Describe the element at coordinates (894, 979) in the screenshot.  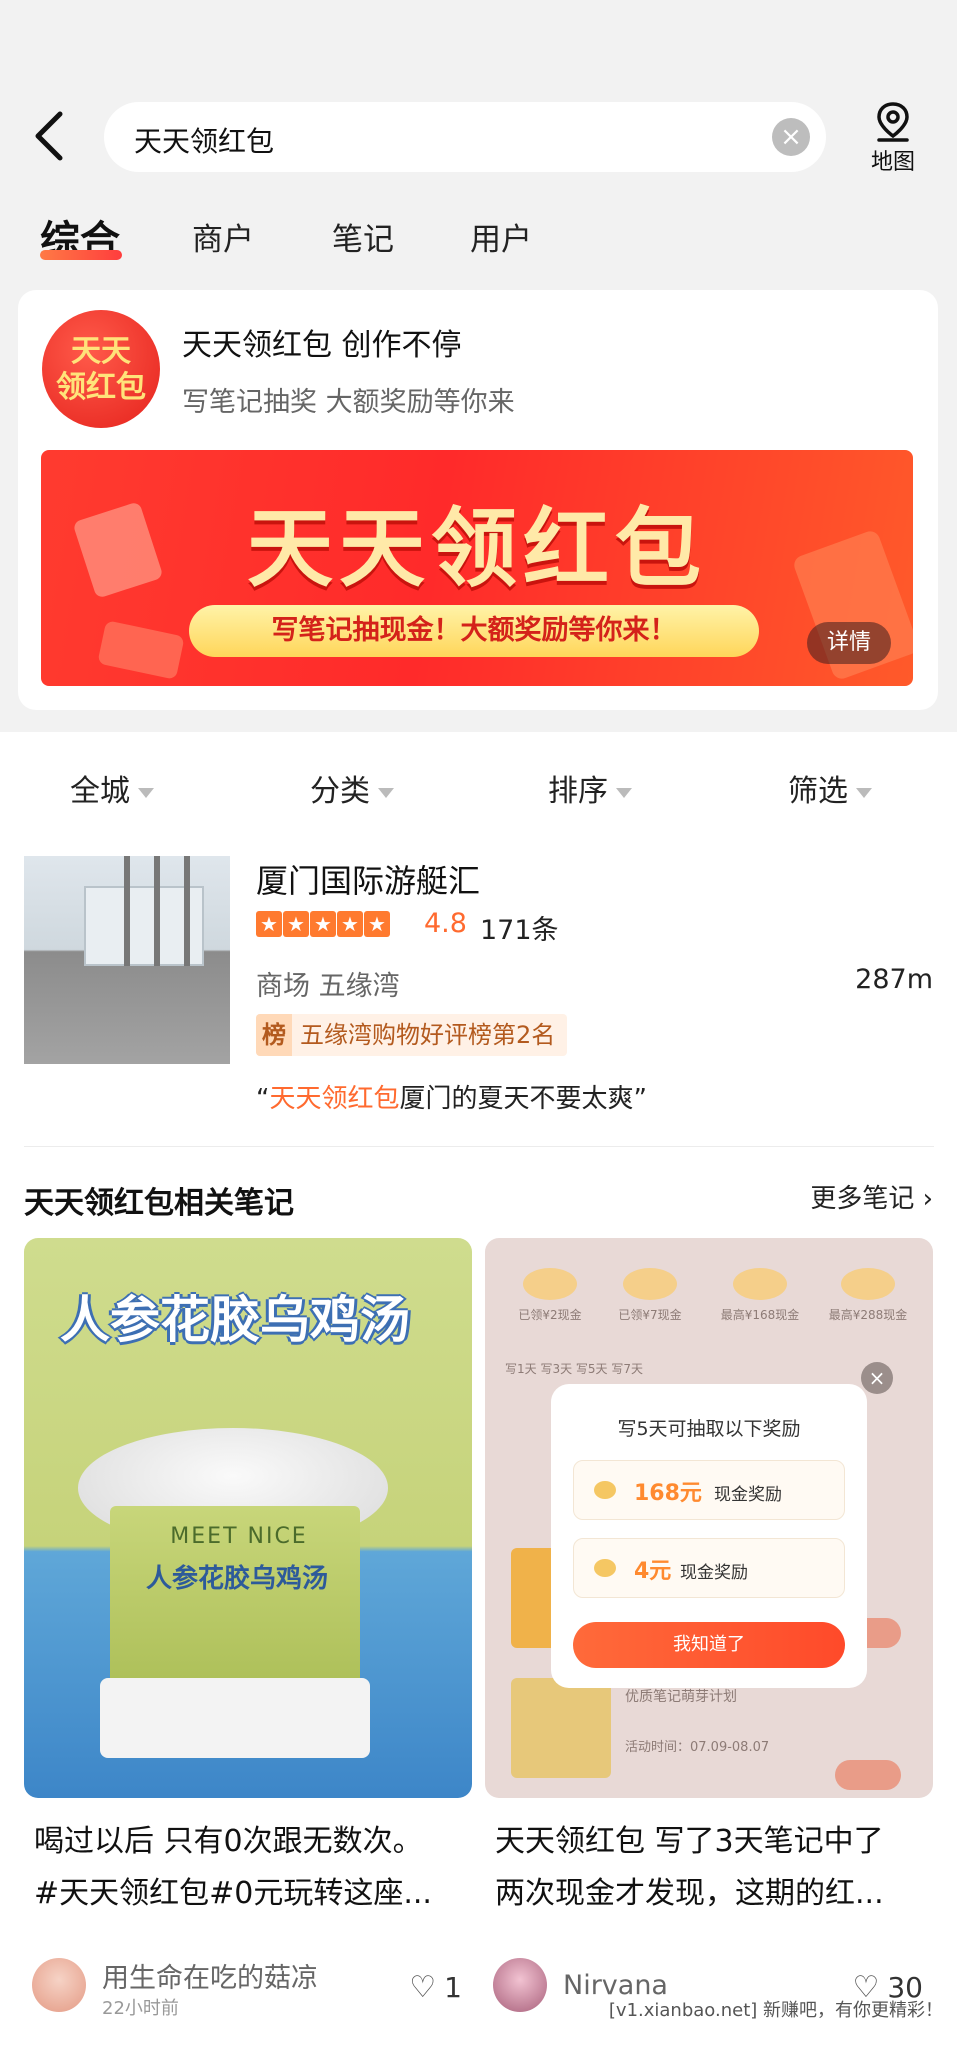
I see `shop-distance: 287m` at that location.